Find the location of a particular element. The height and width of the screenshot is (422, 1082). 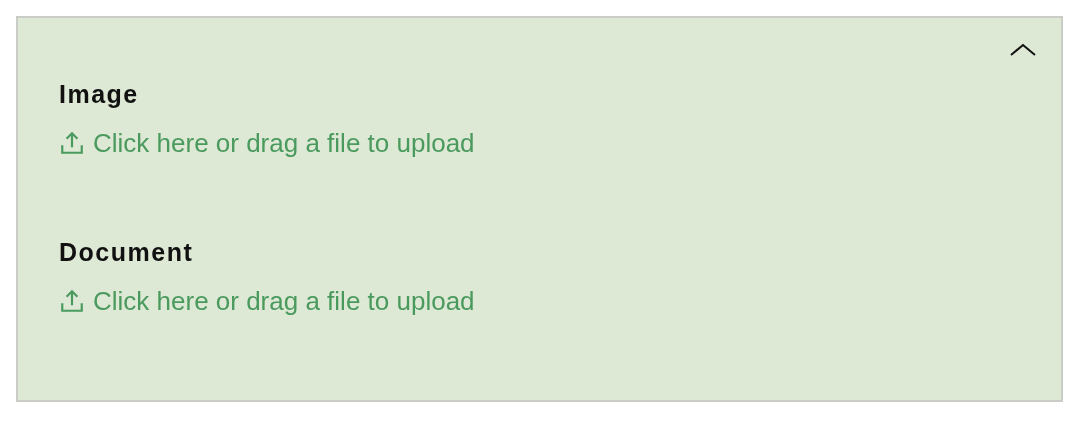

field-label: Image is located at coordinates (99, 94).